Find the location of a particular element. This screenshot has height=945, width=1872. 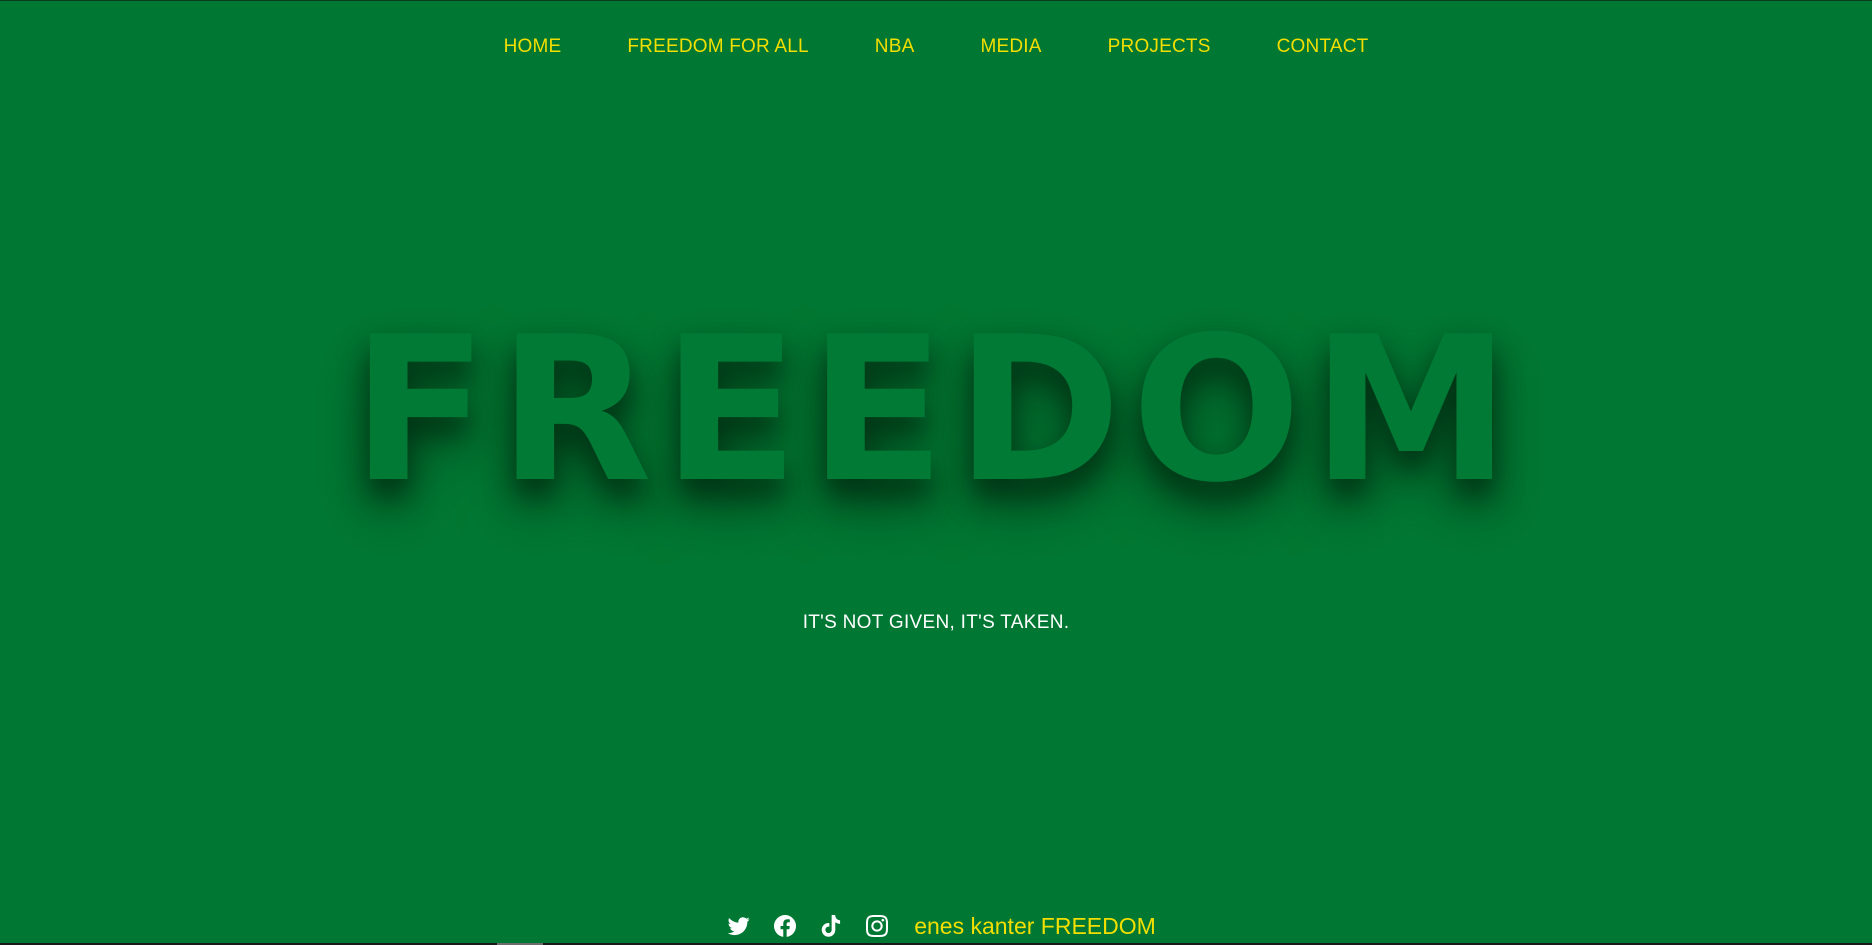

nav-contact-link: CONTACT is located at coordinates (1323, 47).